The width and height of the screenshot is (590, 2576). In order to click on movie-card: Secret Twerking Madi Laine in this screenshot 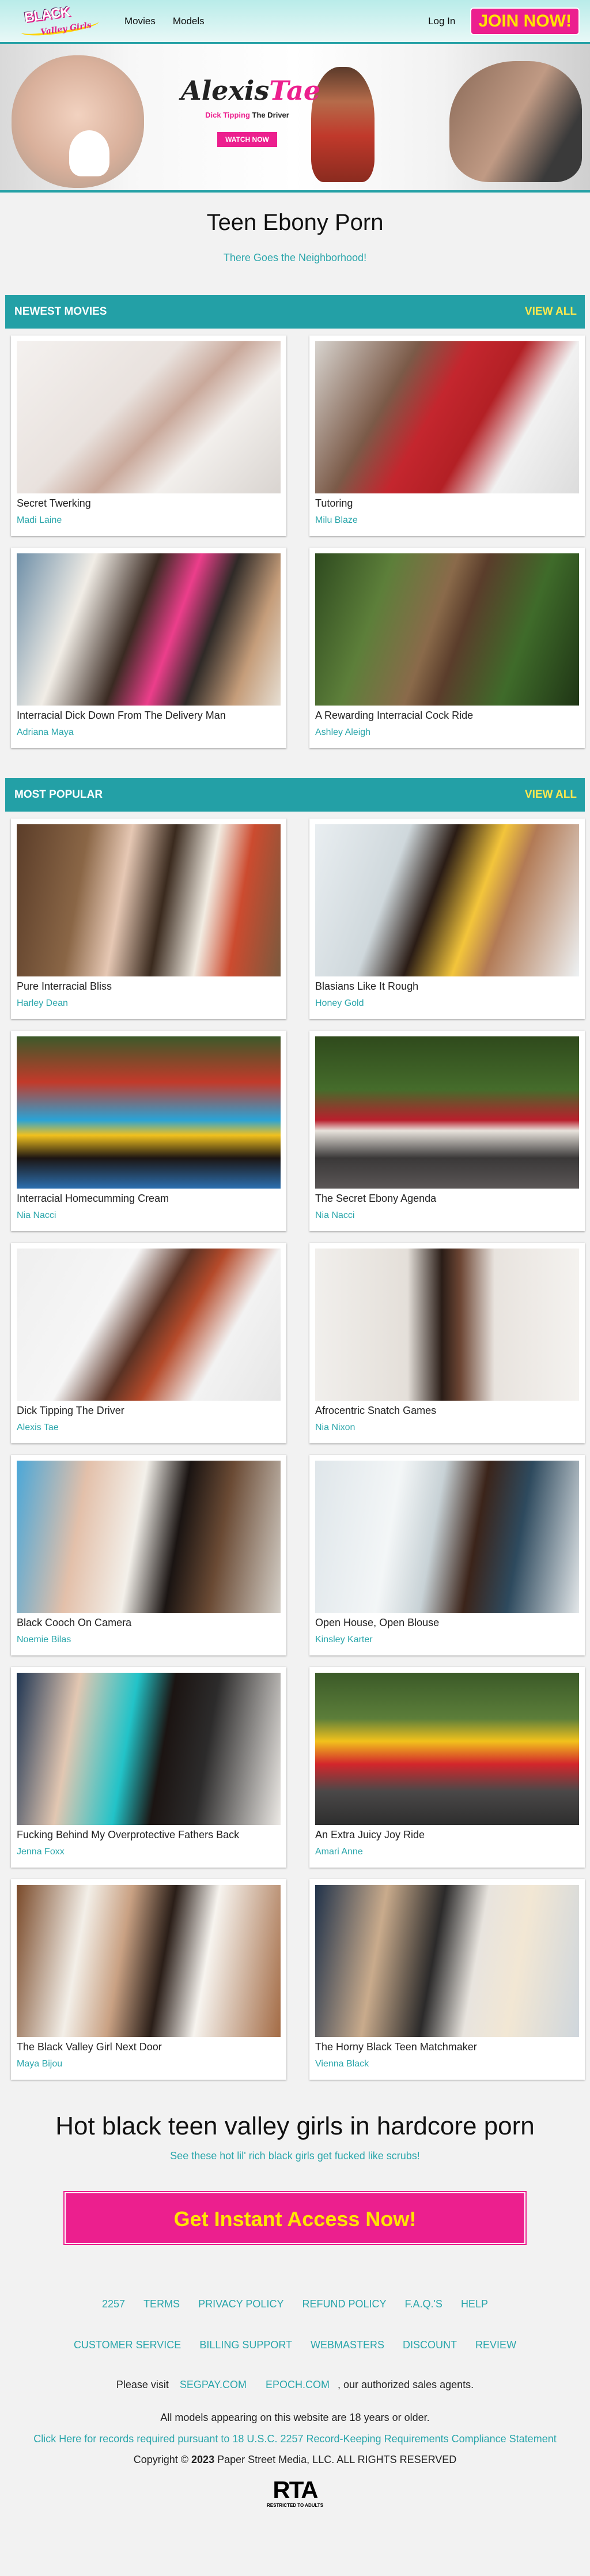, I will do `click(148, 435)`.